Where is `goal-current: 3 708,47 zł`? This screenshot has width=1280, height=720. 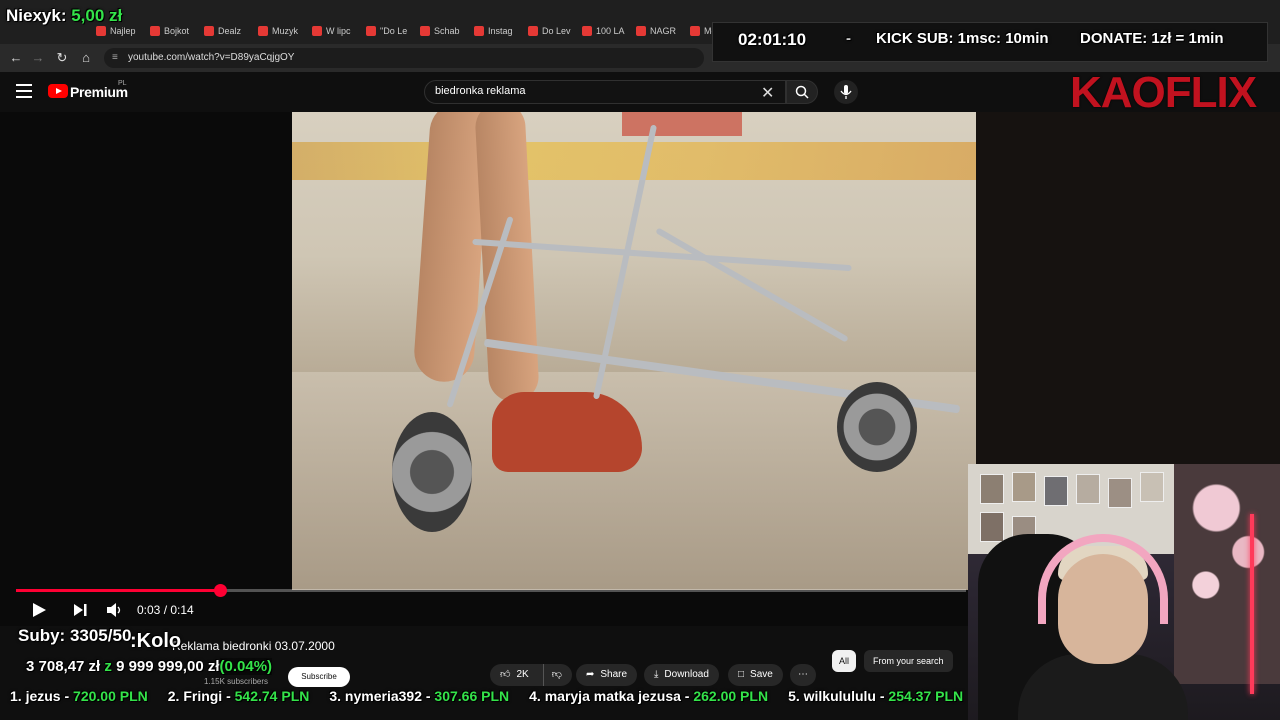 goal-current: 3 708,47 zł is located at coordinates (63, 666).